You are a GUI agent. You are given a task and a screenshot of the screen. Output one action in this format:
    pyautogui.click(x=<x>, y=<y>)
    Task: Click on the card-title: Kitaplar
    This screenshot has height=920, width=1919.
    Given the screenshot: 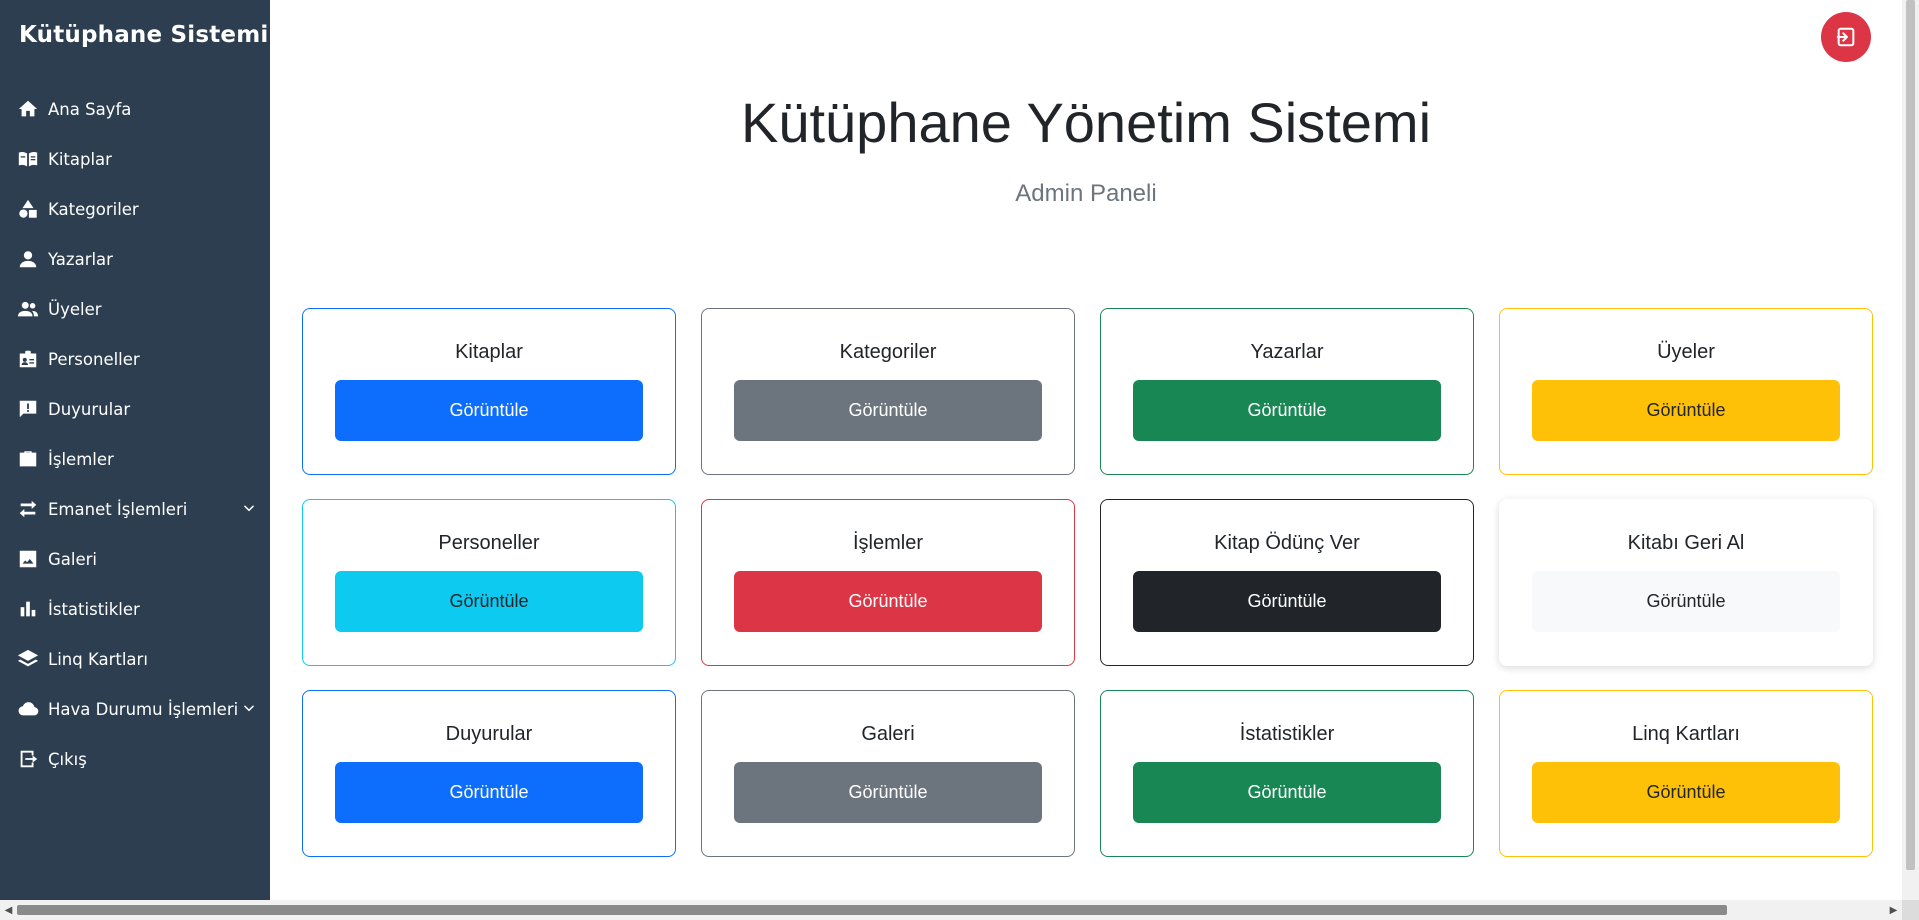 What is the action you would take?
    pyautogui.click(x=489, y=352)
    